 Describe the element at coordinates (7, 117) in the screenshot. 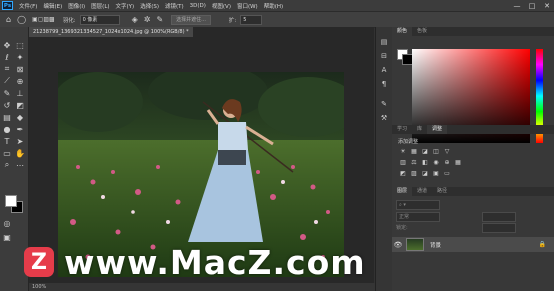

I see `gradient-tool-icon: ▤` at that location.